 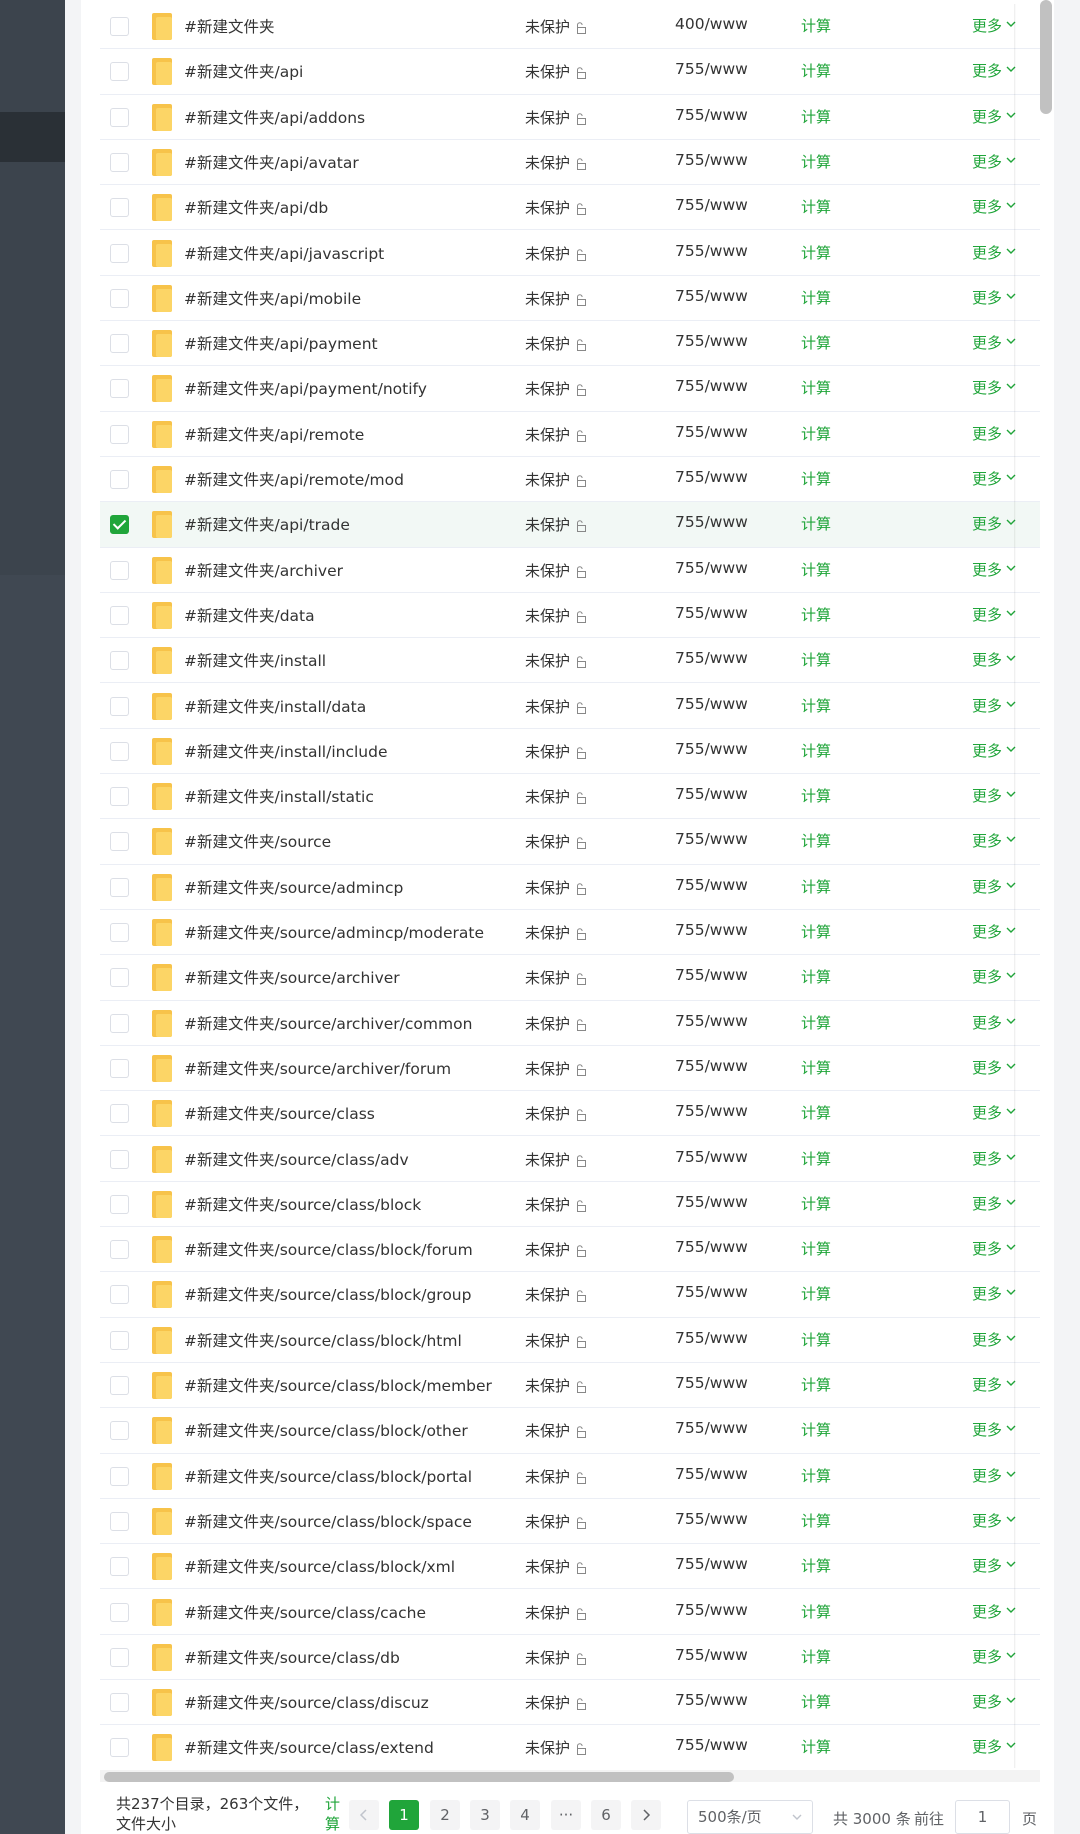 I want to click on file-name: #新建文件夹/api/addons, so click(x=274, y=117).